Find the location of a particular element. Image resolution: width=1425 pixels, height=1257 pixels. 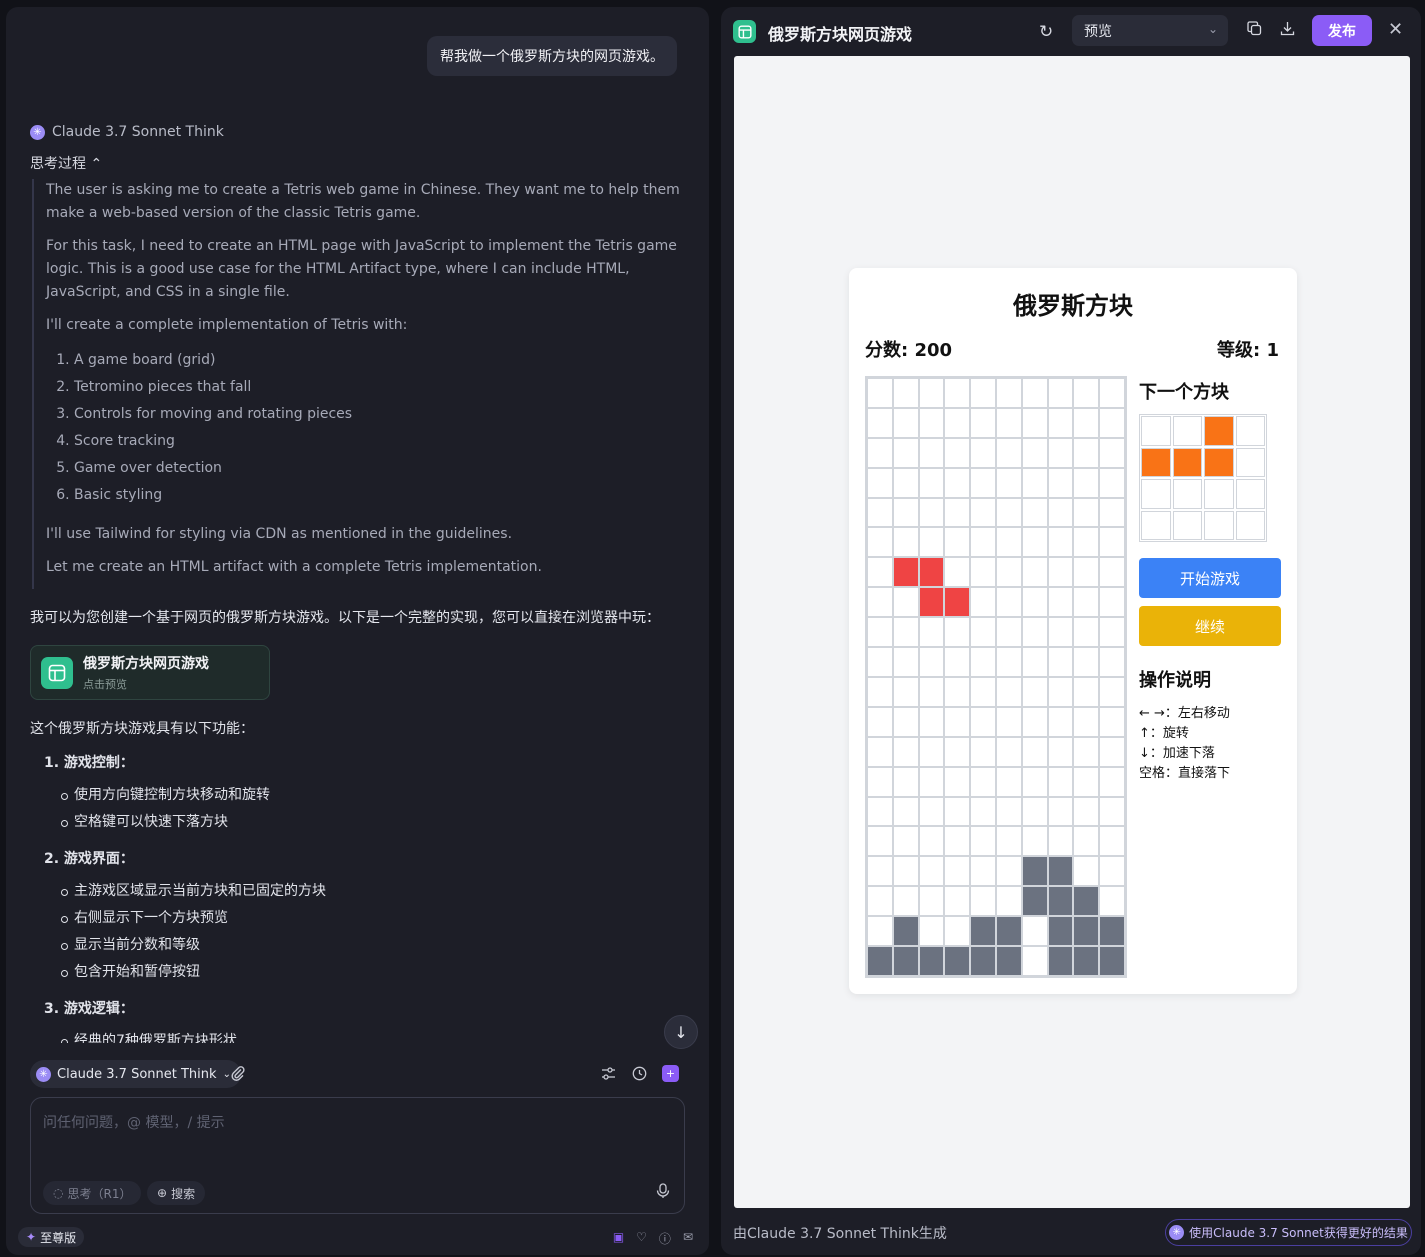

upgrade-cta-button: ✳ 使用Claude 3.7 Sonnet获得更好的结果 is located at coordinates (1288, 1232).